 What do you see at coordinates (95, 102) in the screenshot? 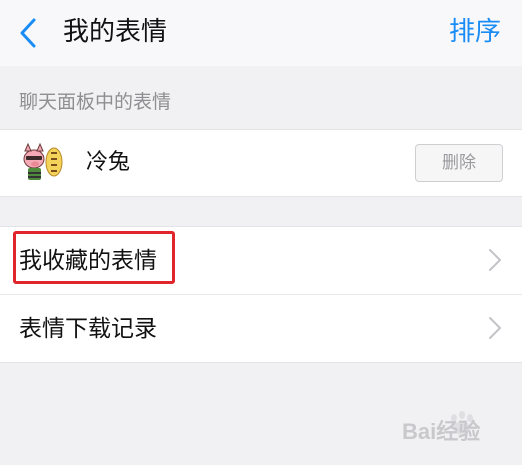
I see `section-header-chat-panel: 聊天面板中的表情` at bounding box center [95, 102].